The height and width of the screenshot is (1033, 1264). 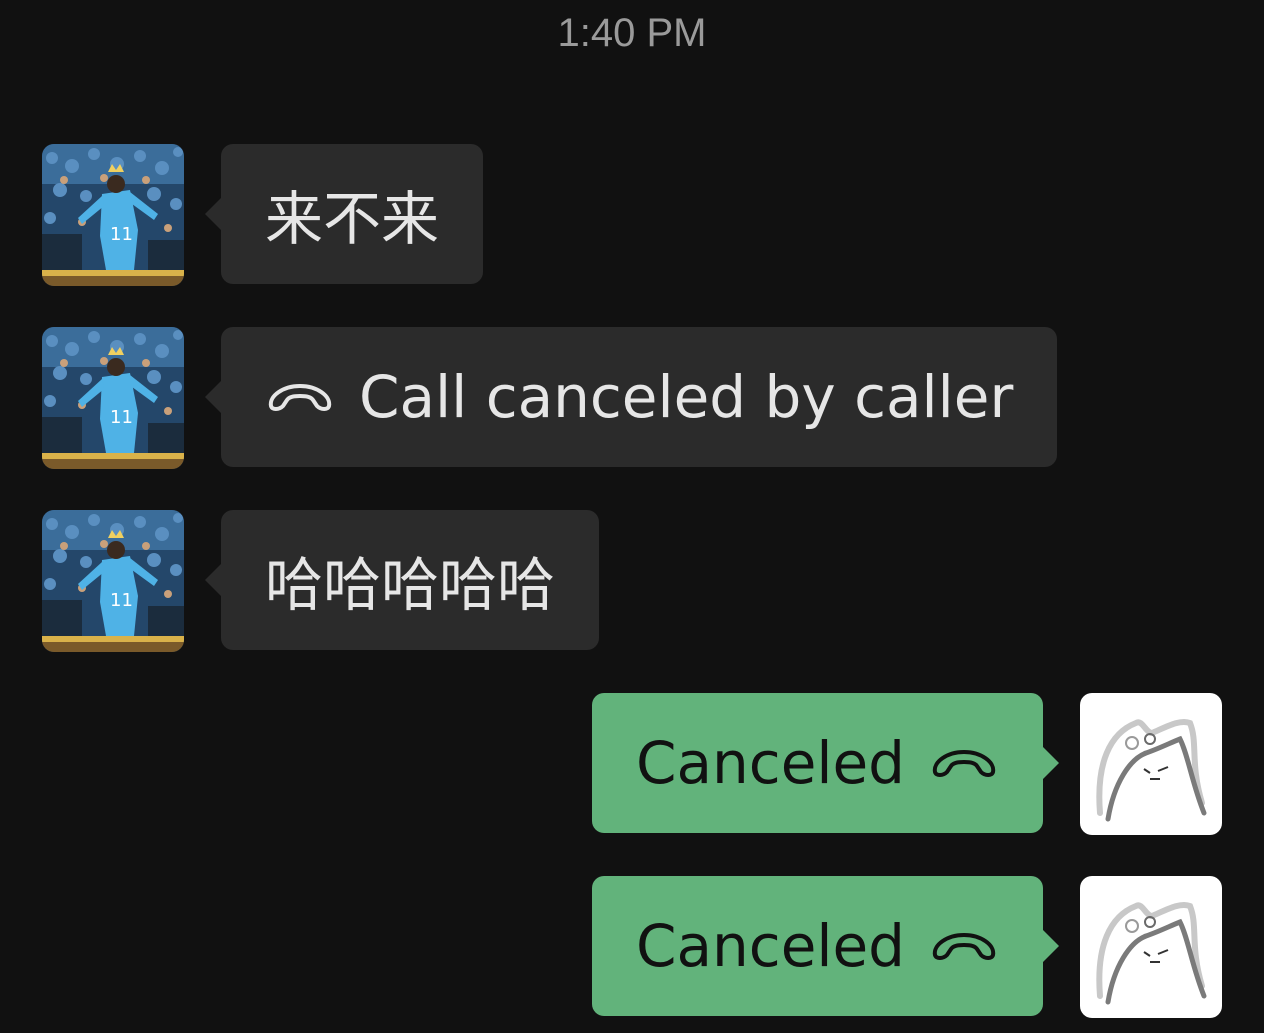 What do you see at coordinates (686, 397) in the screenshot?
I see `call-status-text: Call canceled by caller` at bounding box center [686, 397].